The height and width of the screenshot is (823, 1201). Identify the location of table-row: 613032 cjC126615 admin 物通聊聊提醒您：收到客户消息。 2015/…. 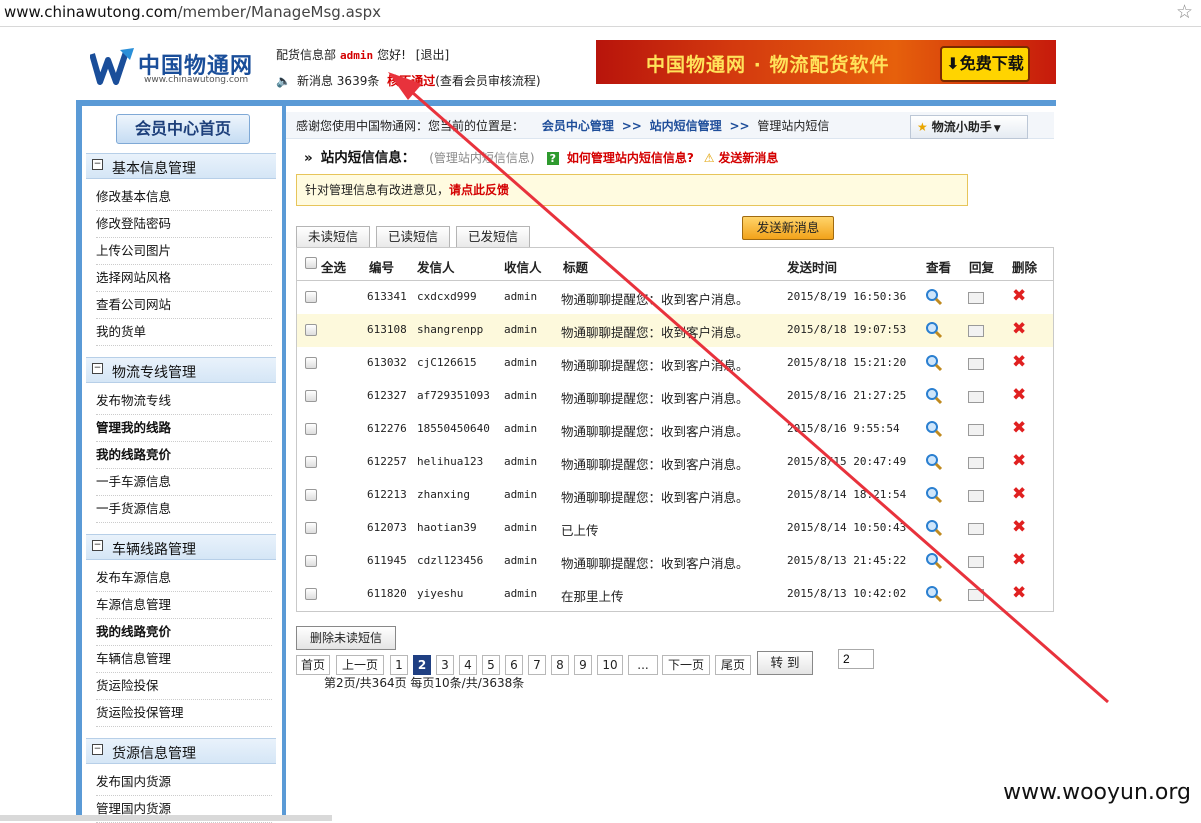
(675, 364).